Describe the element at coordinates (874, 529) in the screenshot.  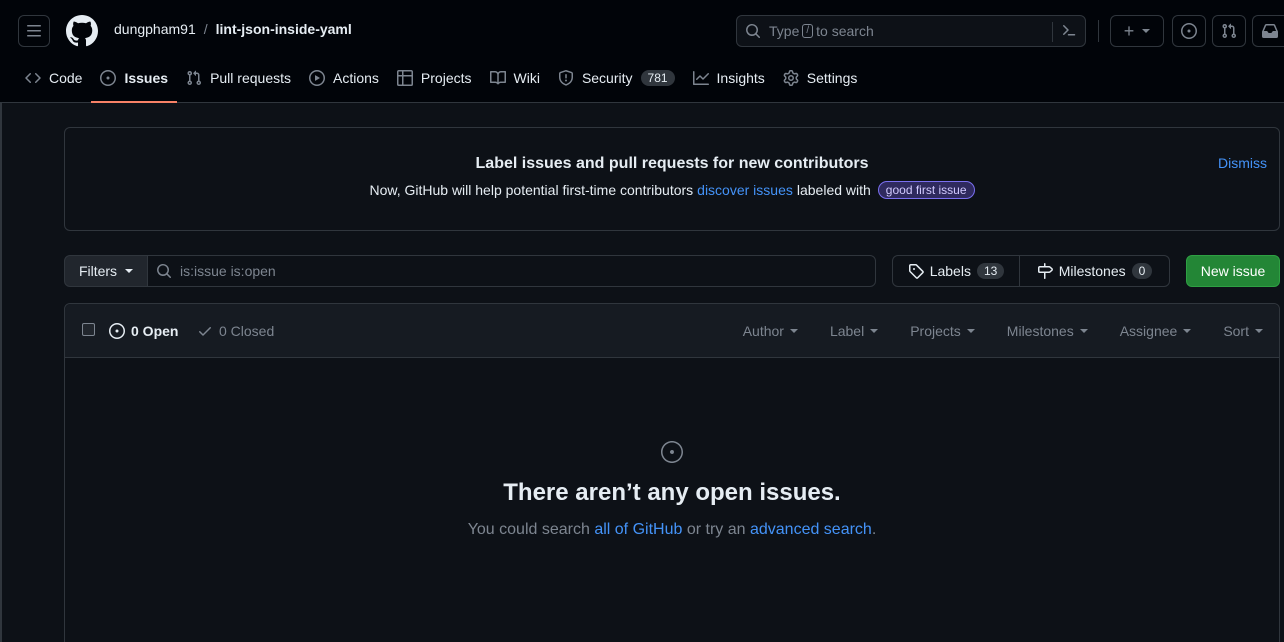
I see `empty-text-end: .` at that location.